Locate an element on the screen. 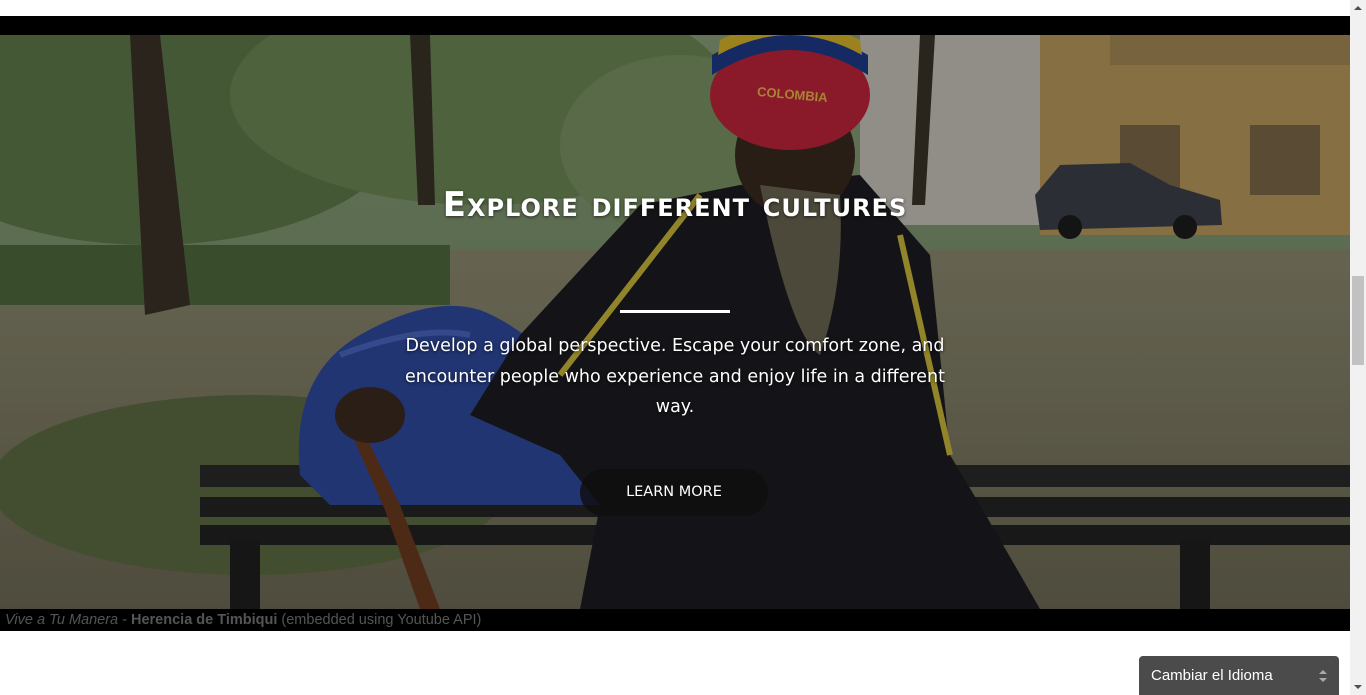 This screenshot has height=695, width=1366. top-black-bar is located at coordinates (675, 25).